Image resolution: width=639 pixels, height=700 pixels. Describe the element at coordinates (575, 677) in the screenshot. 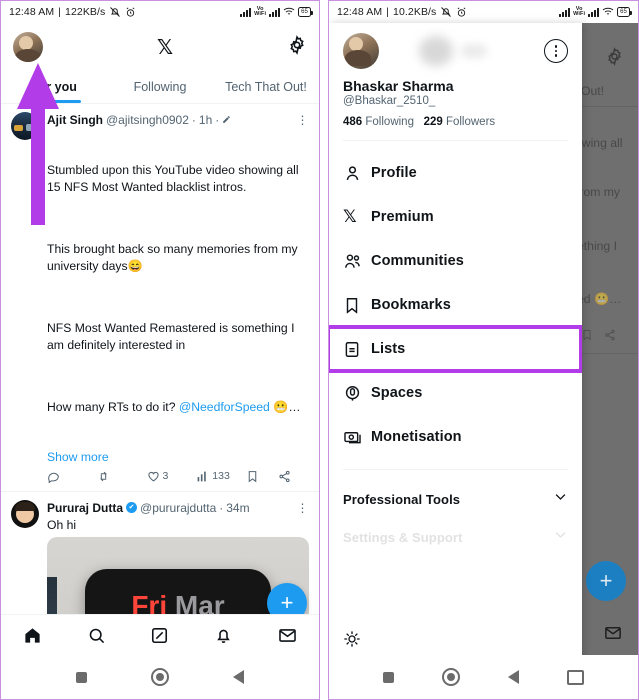

I see `android-screenshot-button` at that location.